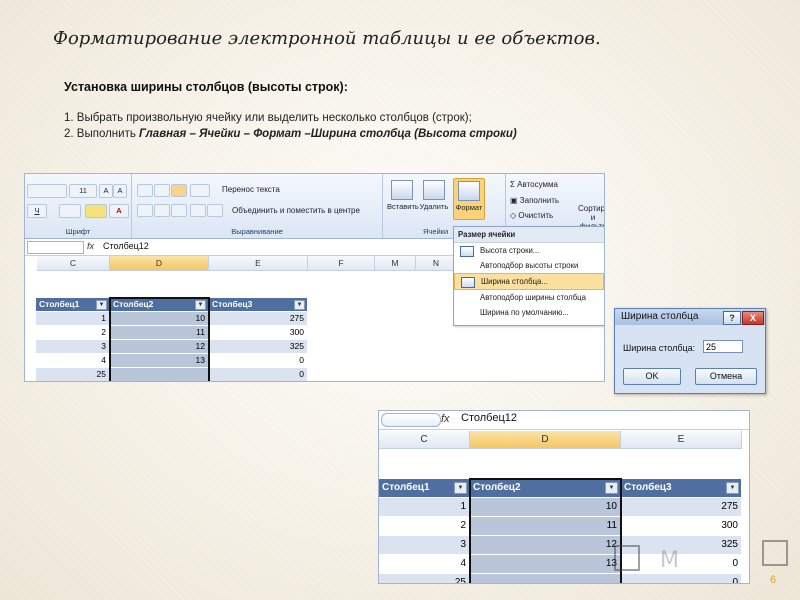 The width and height of the screenshot is (800, 600). What do you see at coordinates (436, 263) in the screenshot?
I see `column-header-n: N` at bounding box center [436, 263].